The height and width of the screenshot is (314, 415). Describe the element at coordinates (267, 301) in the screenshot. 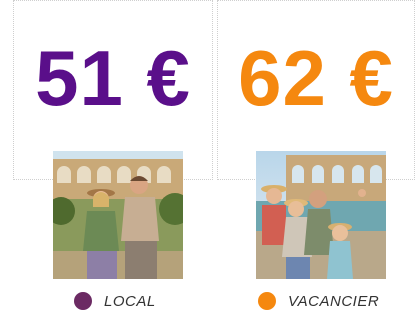

I see `vacancier-dot-icon` at that location.